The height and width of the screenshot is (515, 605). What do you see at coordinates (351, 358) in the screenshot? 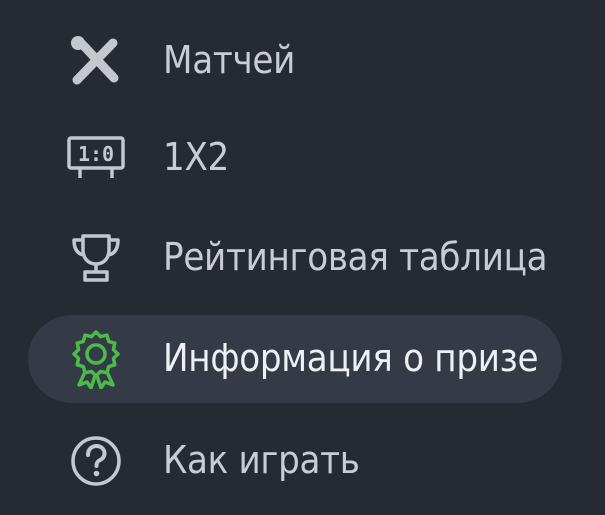
I see `menu-item-label: Информация о призе` at bounding box center [351, 358].